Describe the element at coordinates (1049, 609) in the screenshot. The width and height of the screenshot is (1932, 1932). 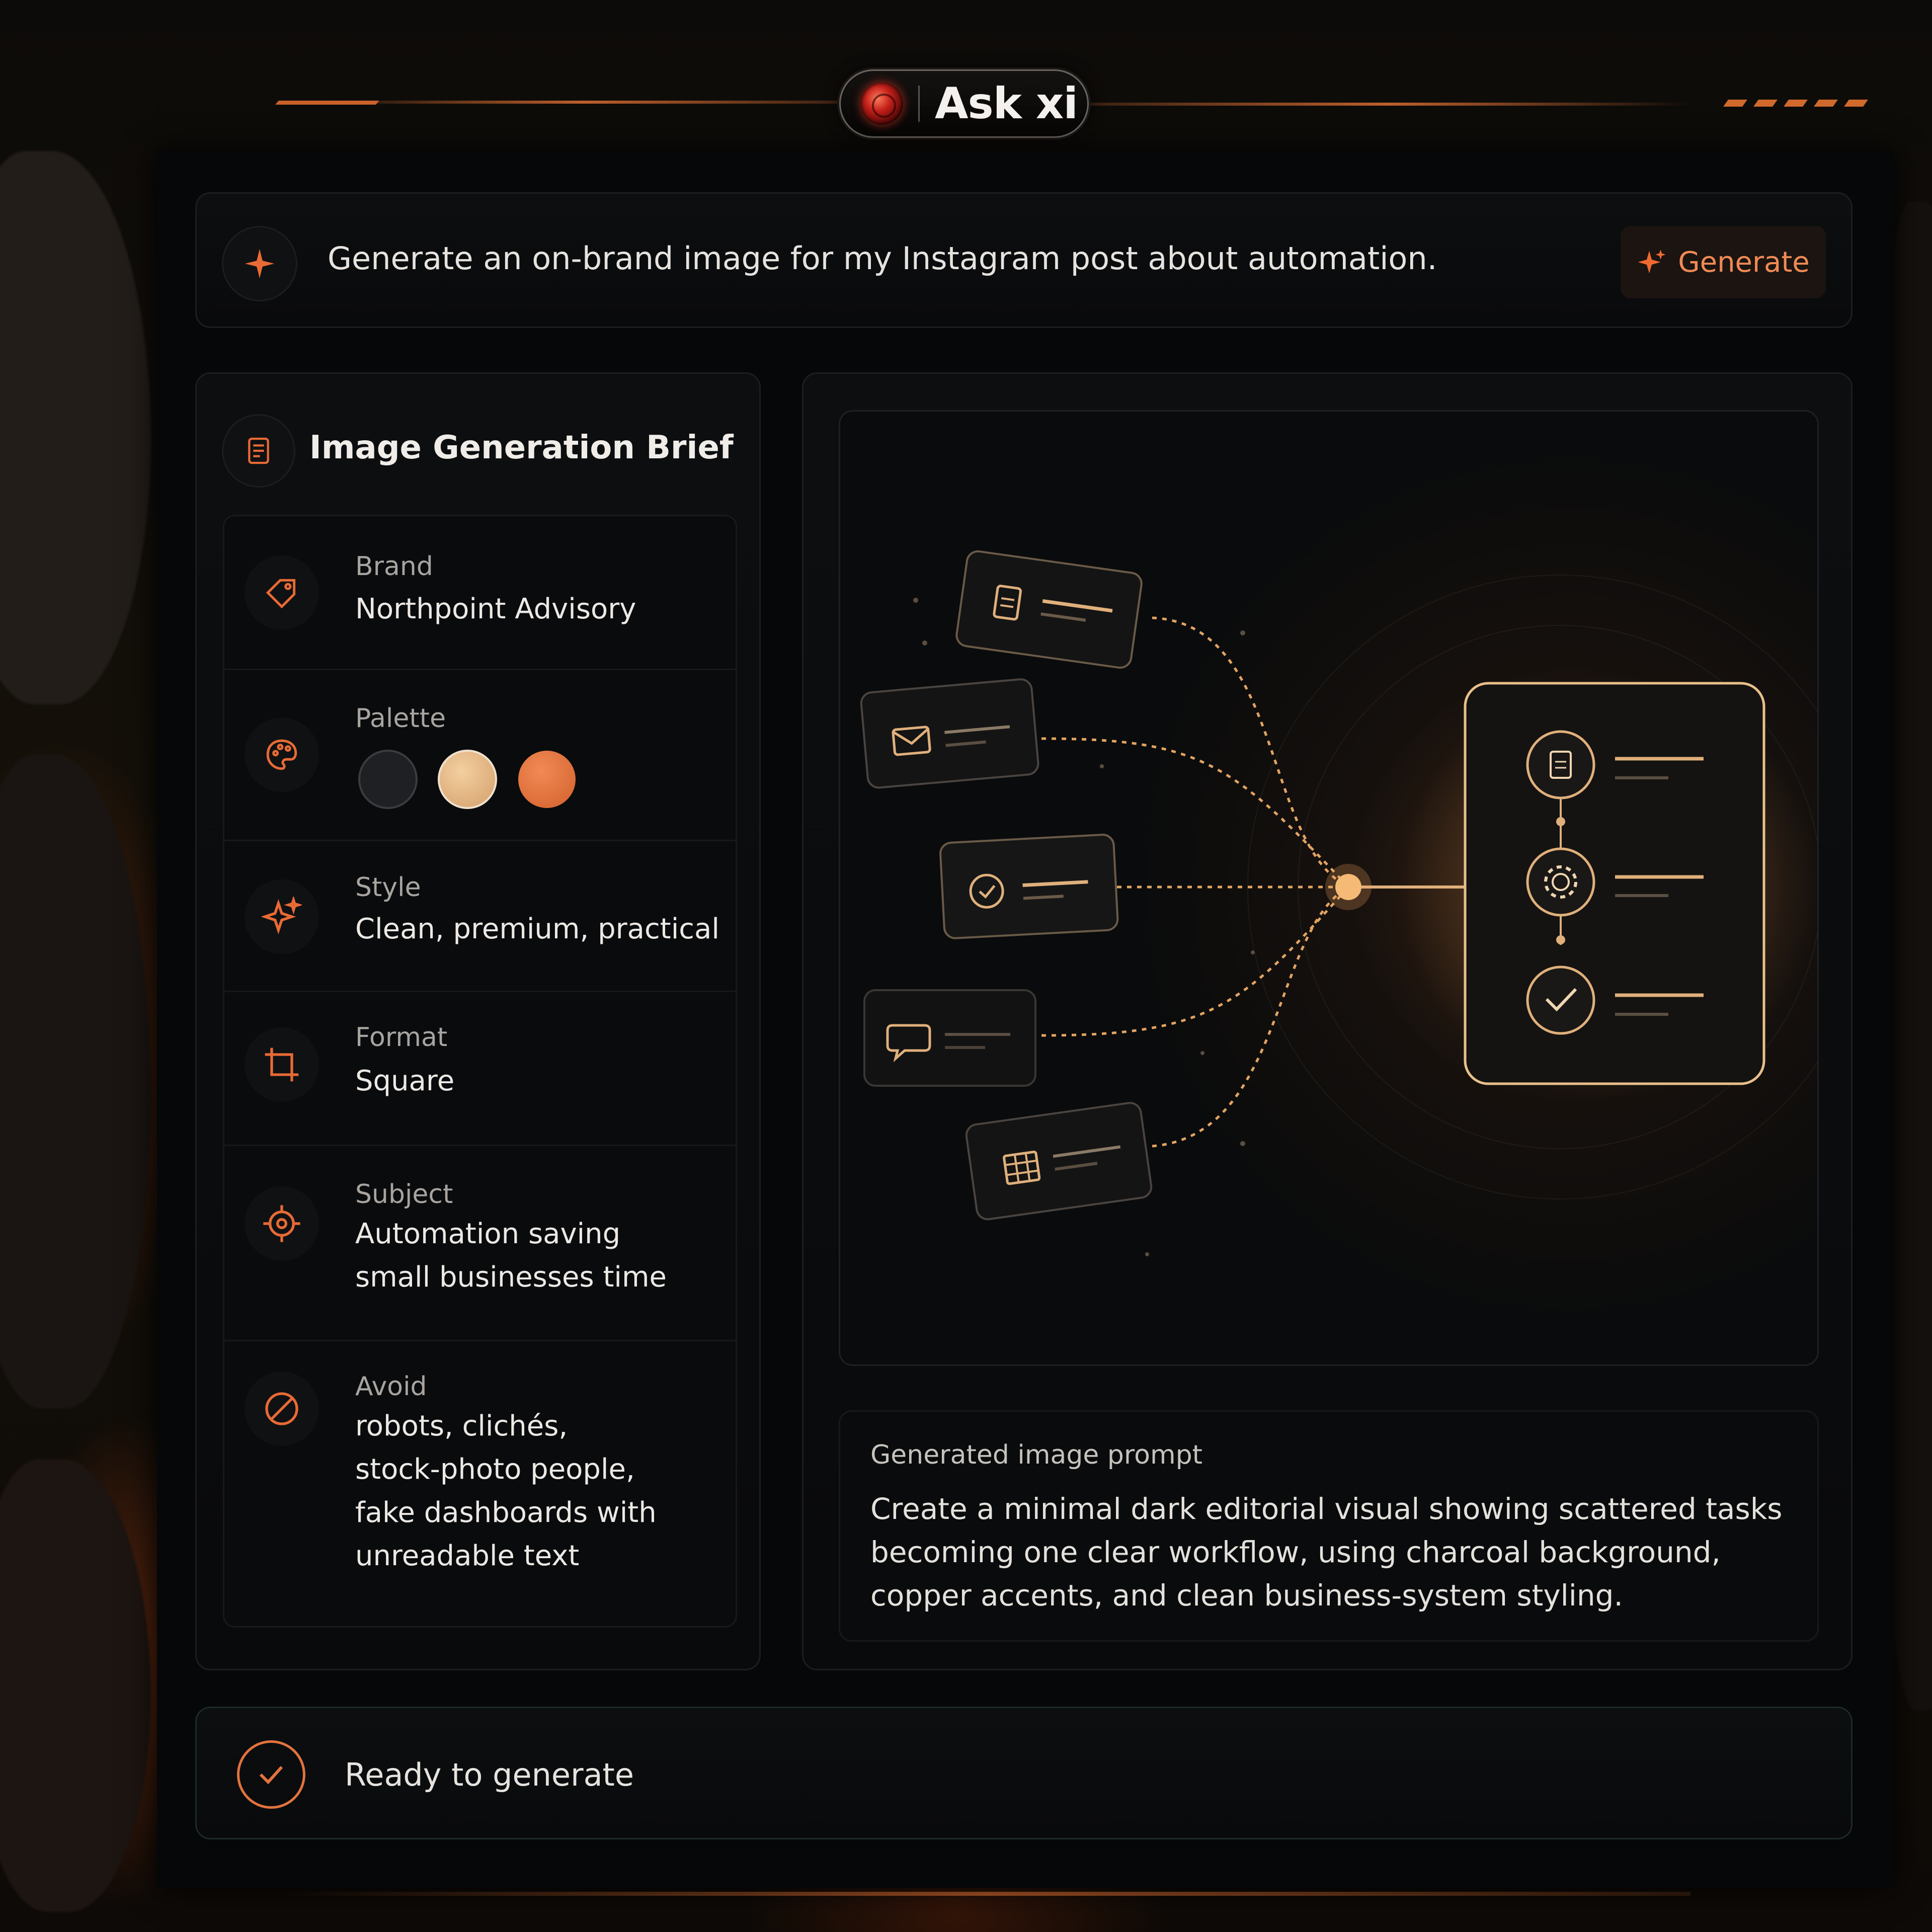
I see `task-card-document` at that location.